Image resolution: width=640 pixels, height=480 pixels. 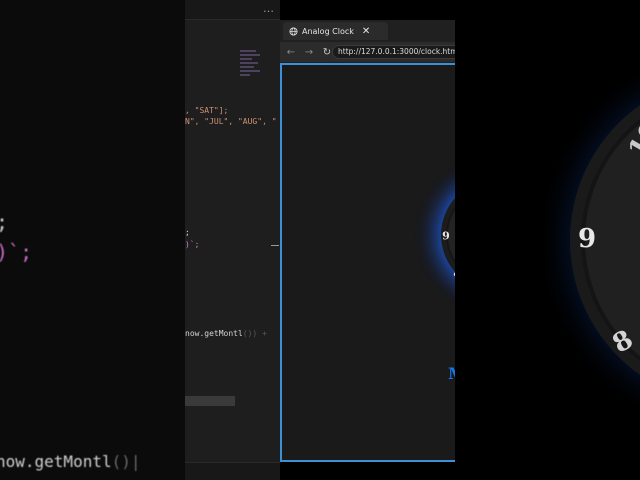 What do you see at coordinates (291, 52) in the screenshot?
I see `back-arrow-icon: ←` at bounding box center [291, 52].